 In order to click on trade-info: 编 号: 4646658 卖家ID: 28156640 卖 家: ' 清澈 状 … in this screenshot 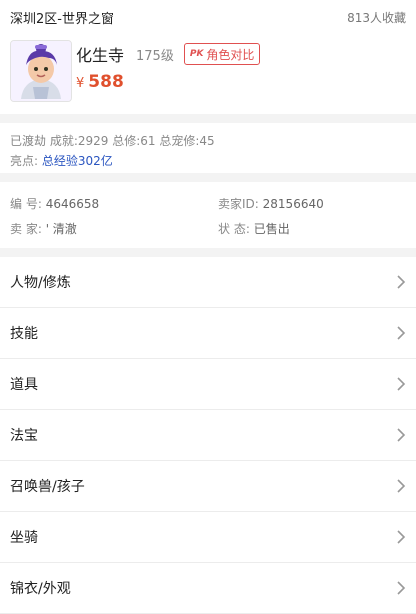, I will do `click(208, 215)`.